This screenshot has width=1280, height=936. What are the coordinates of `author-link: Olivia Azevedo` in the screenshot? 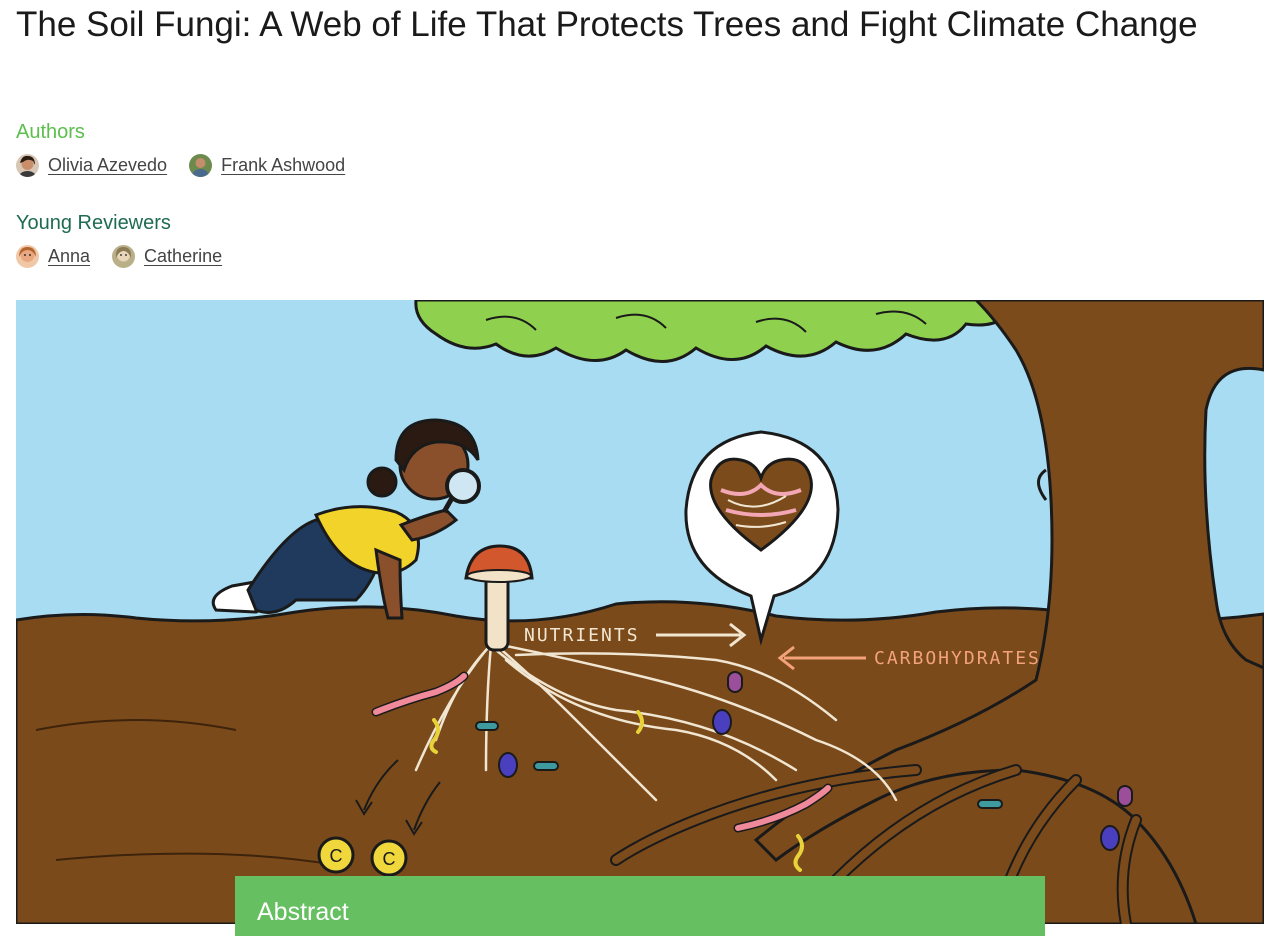 It's located at (107, 165).